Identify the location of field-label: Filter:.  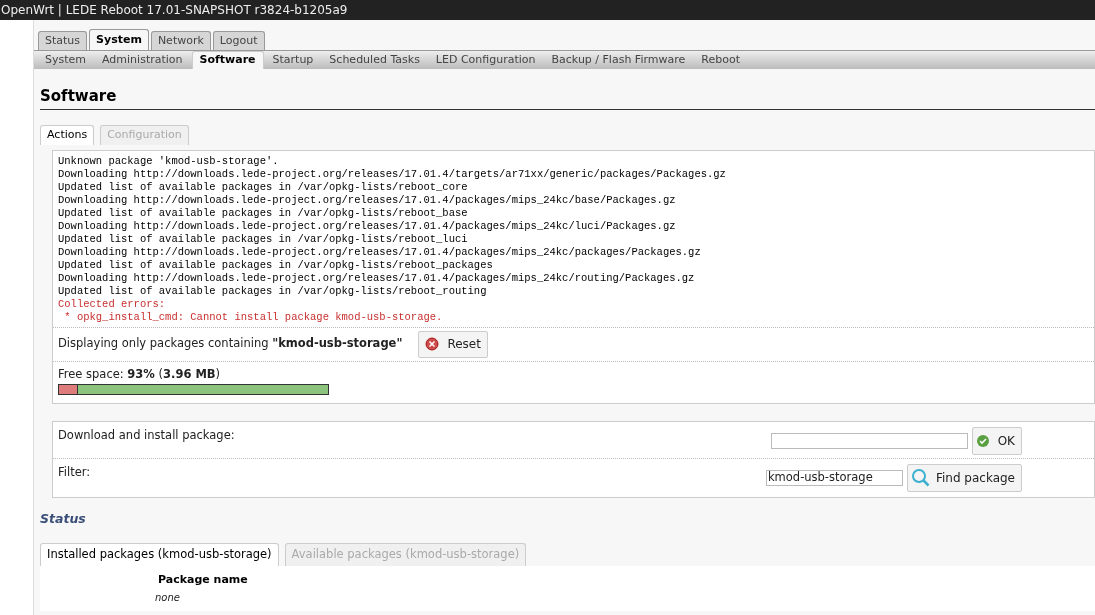
(74, 472).